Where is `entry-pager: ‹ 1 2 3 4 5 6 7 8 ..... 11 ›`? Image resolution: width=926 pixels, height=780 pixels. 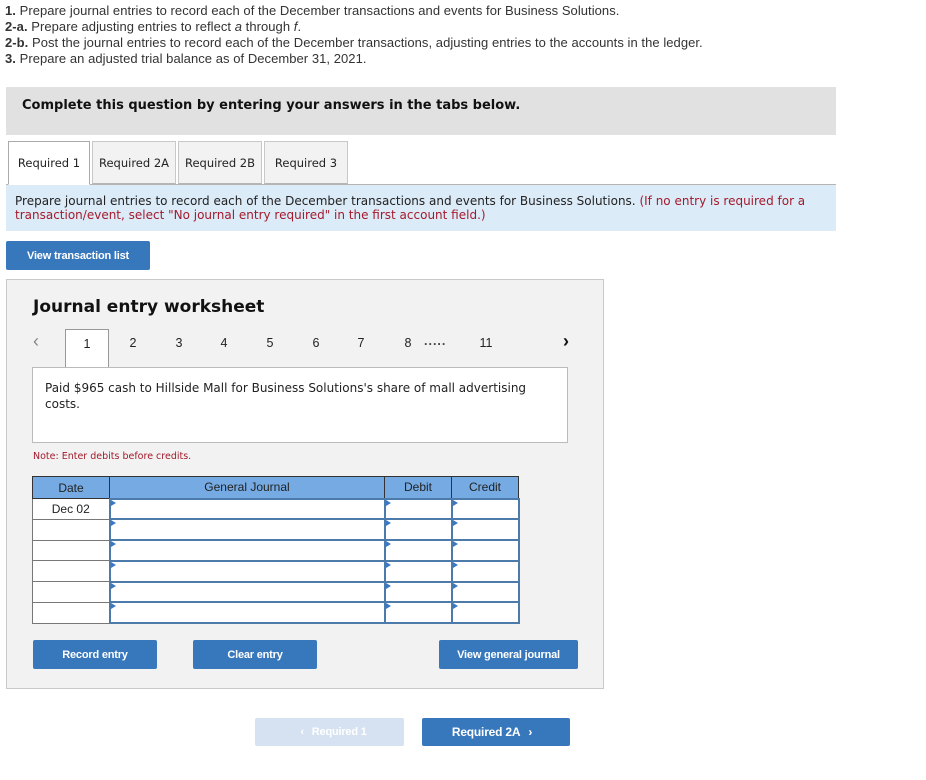 entry-pager: ‹ 1 2 3 4 5 6 7 8 ..... 11 › is located at coordinates (306, 348).